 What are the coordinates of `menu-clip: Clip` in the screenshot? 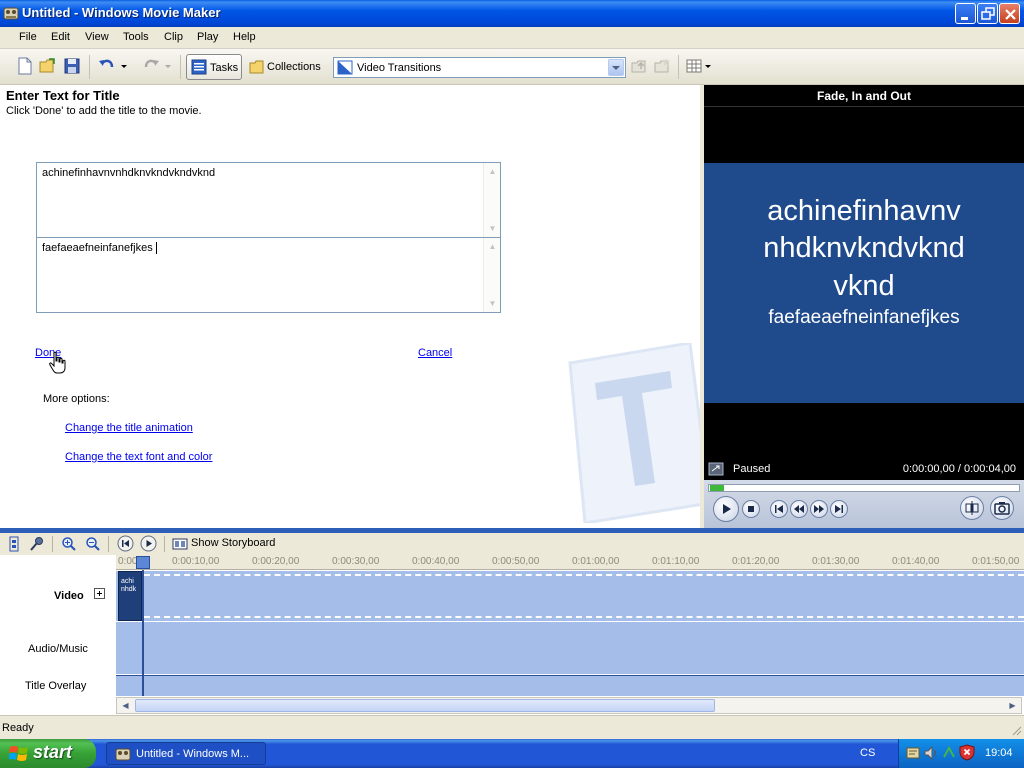 It's located at (173, 37).